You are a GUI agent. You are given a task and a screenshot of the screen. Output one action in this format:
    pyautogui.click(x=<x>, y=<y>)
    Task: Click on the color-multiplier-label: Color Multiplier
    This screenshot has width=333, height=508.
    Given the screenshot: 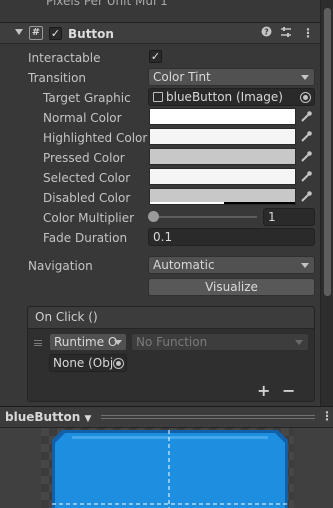 What is the action you would take?
    pyautogui.click(x=89, y=218)
    